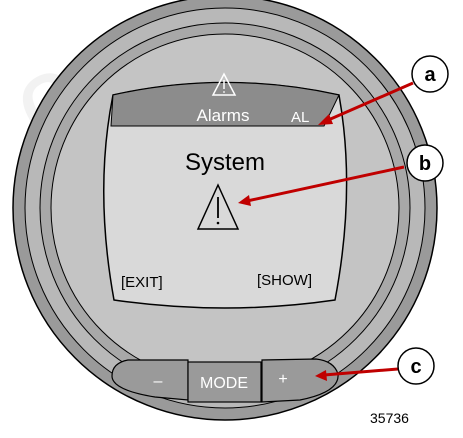 The width and height of the screenshot is (463, 438). I want to click on alarms-title: Alarms, so click(223, 115).